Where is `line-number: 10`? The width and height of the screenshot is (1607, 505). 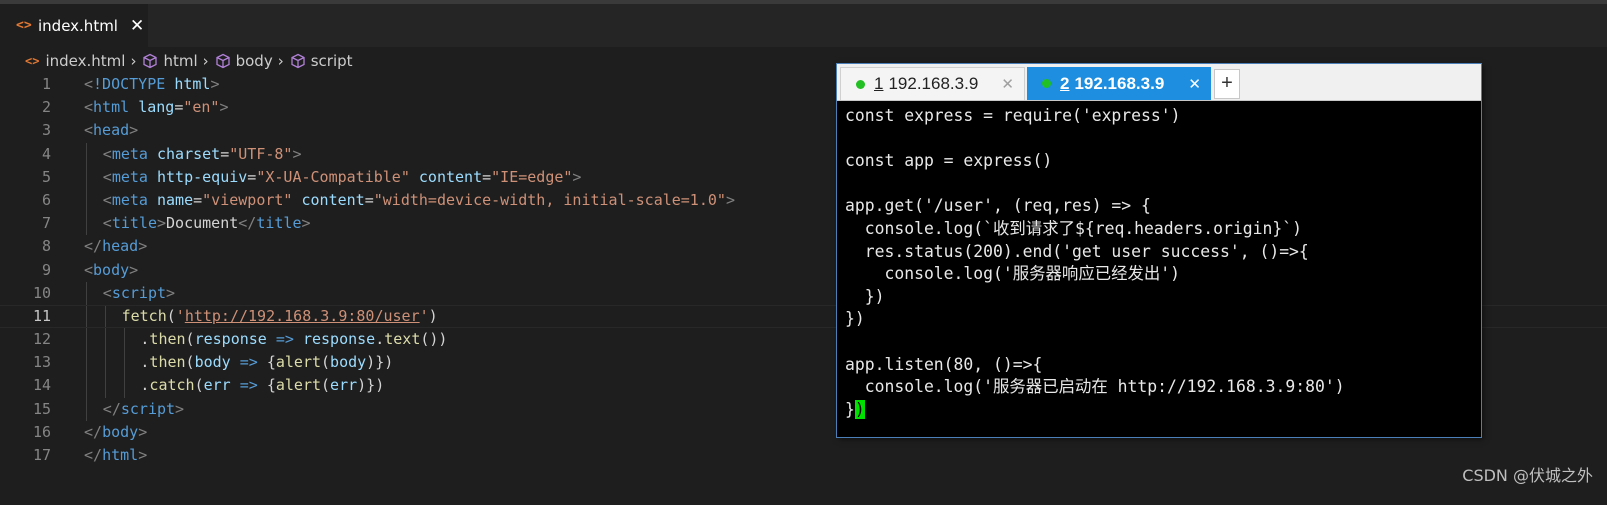 line-number: 10 is located at coordinates (41, 292).